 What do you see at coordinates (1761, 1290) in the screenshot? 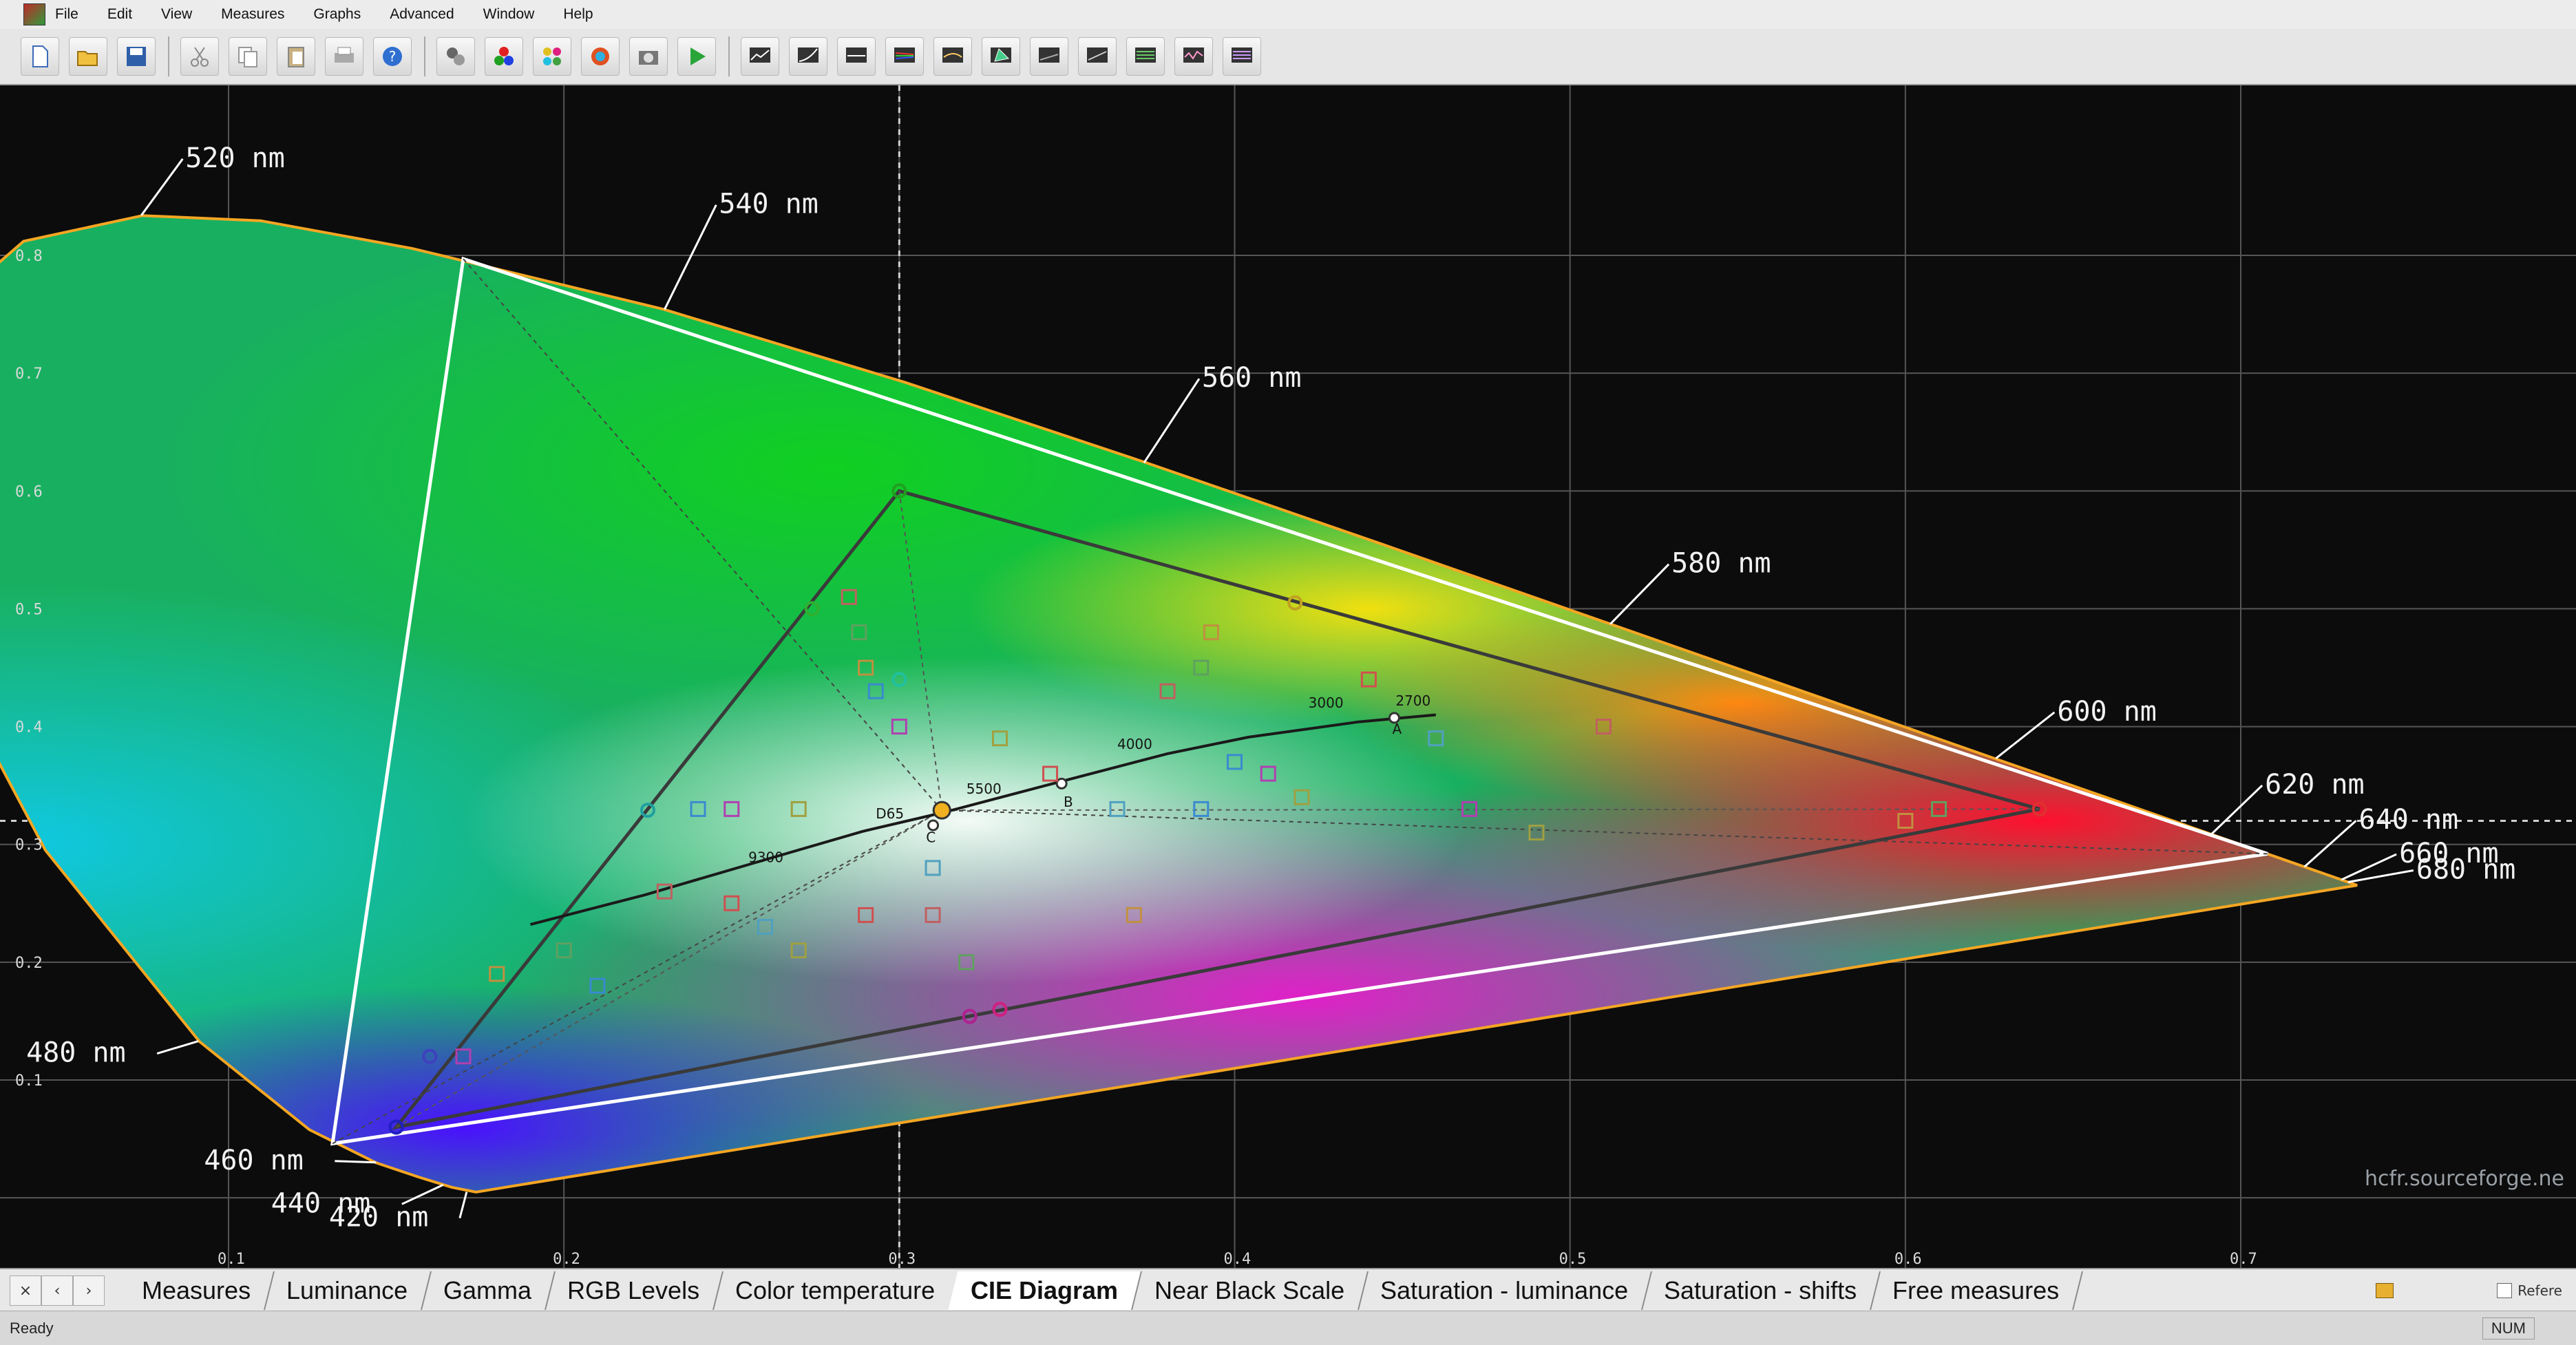
I see `tab-saturation-shifts: Saturation - shifts` at bounding box center [1761, 1290].